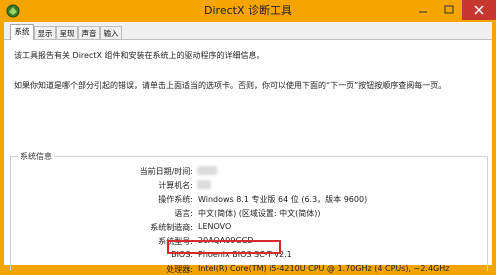 Image resolution: width=496 pixels, height=275 pixels. I want to click on tab-input: 输入, so click(111, 32).